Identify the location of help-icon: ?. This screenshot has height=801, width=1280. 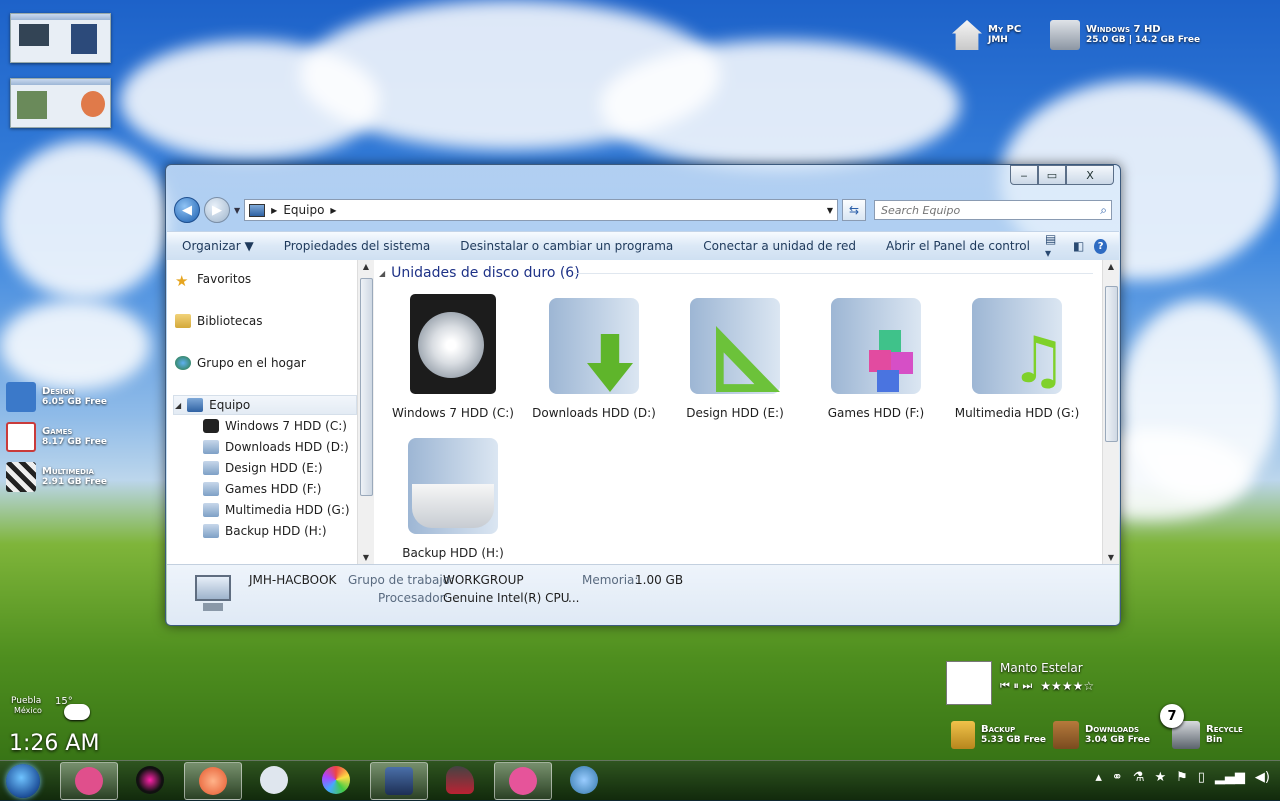
(1100, 246).